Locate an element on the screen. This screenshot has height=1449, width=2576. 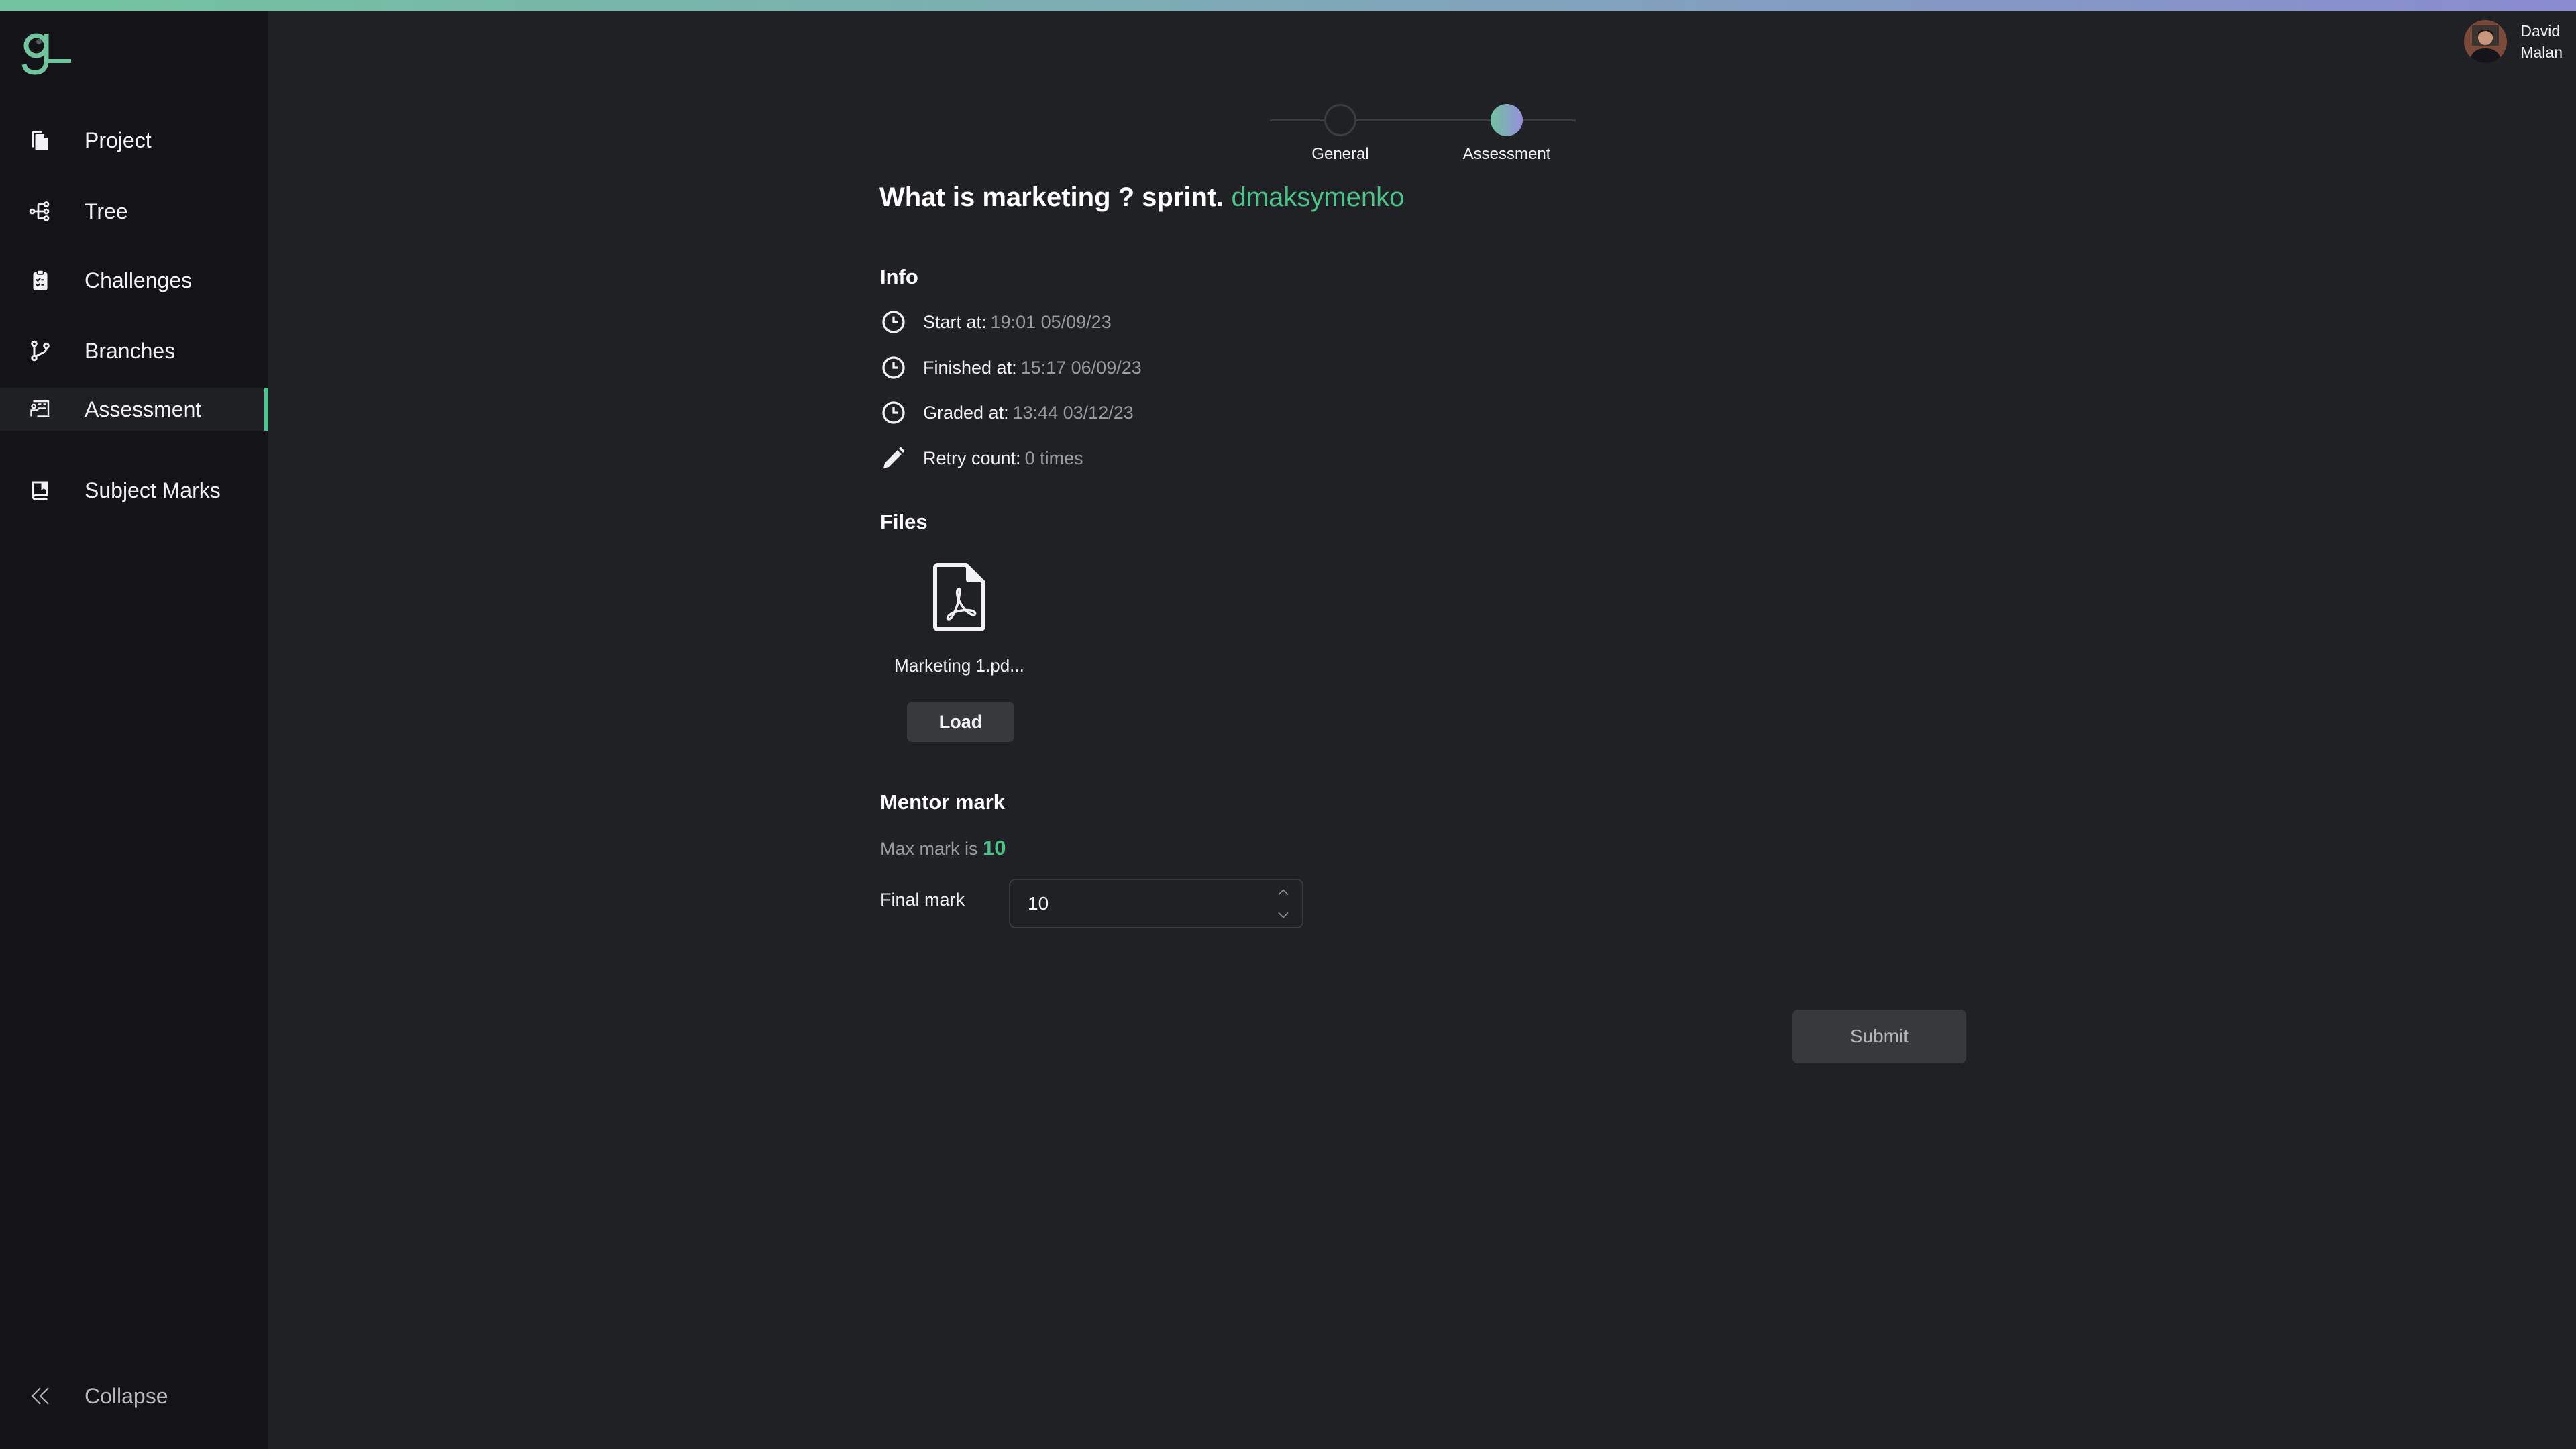
student-username: dmaksymenko is located at coordinates (1318, 197).